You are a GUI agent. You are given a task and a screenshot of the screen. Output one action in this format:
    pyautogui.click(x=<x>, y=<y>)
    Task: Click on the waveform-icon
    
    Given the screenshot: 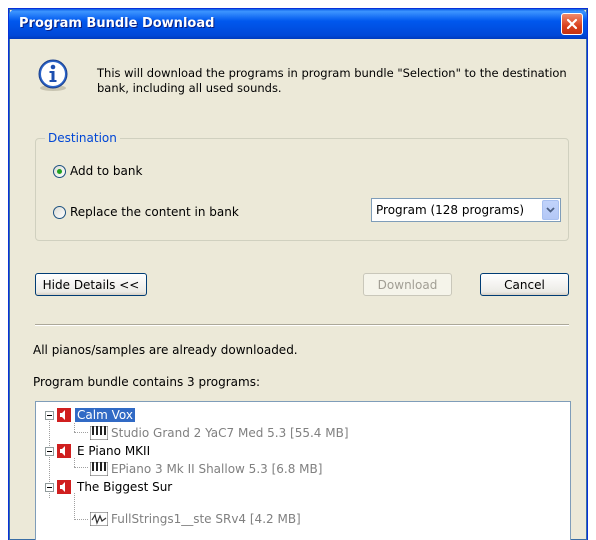 What is the action you would take?
    pyautogui.click(x=99, y=519)
    